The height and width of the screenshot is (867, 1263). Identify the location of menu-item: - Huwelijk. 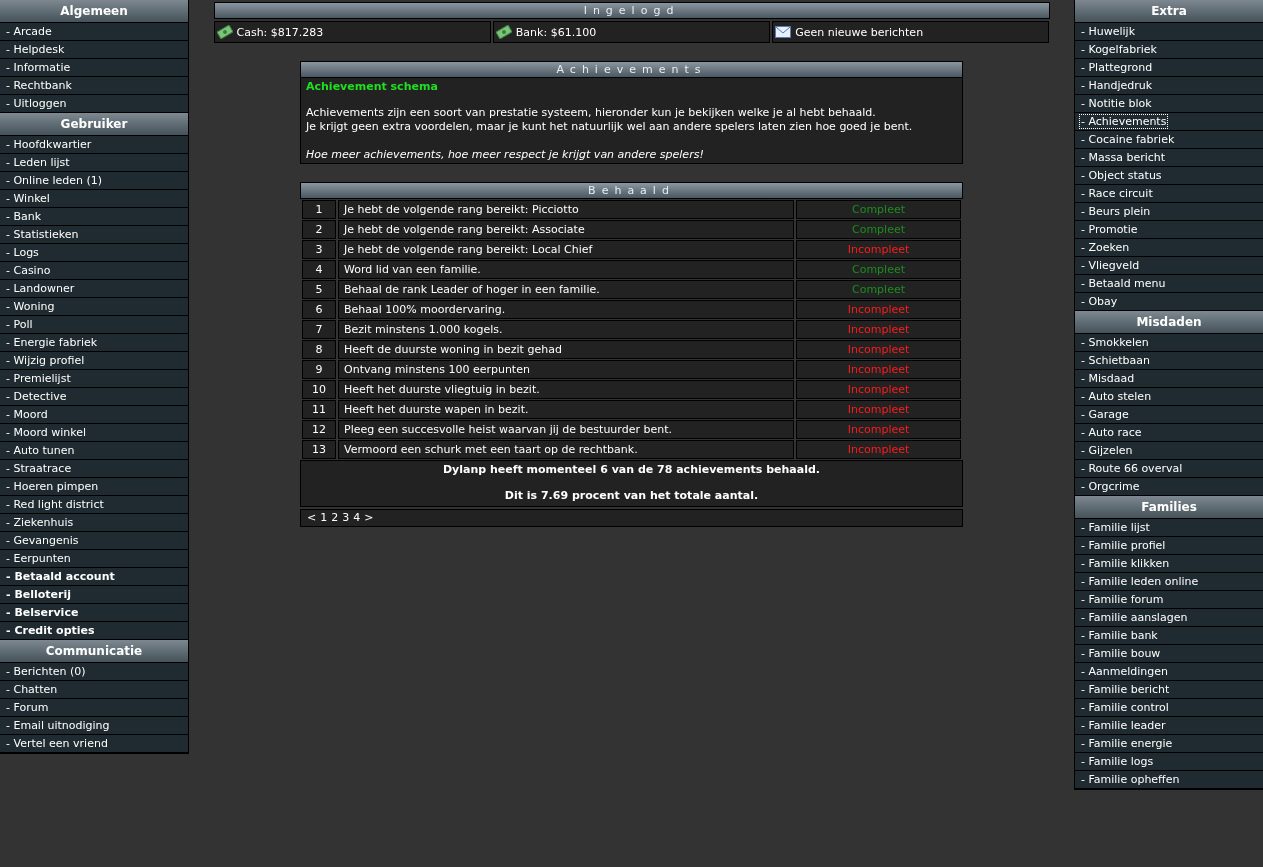
(1169, 32).